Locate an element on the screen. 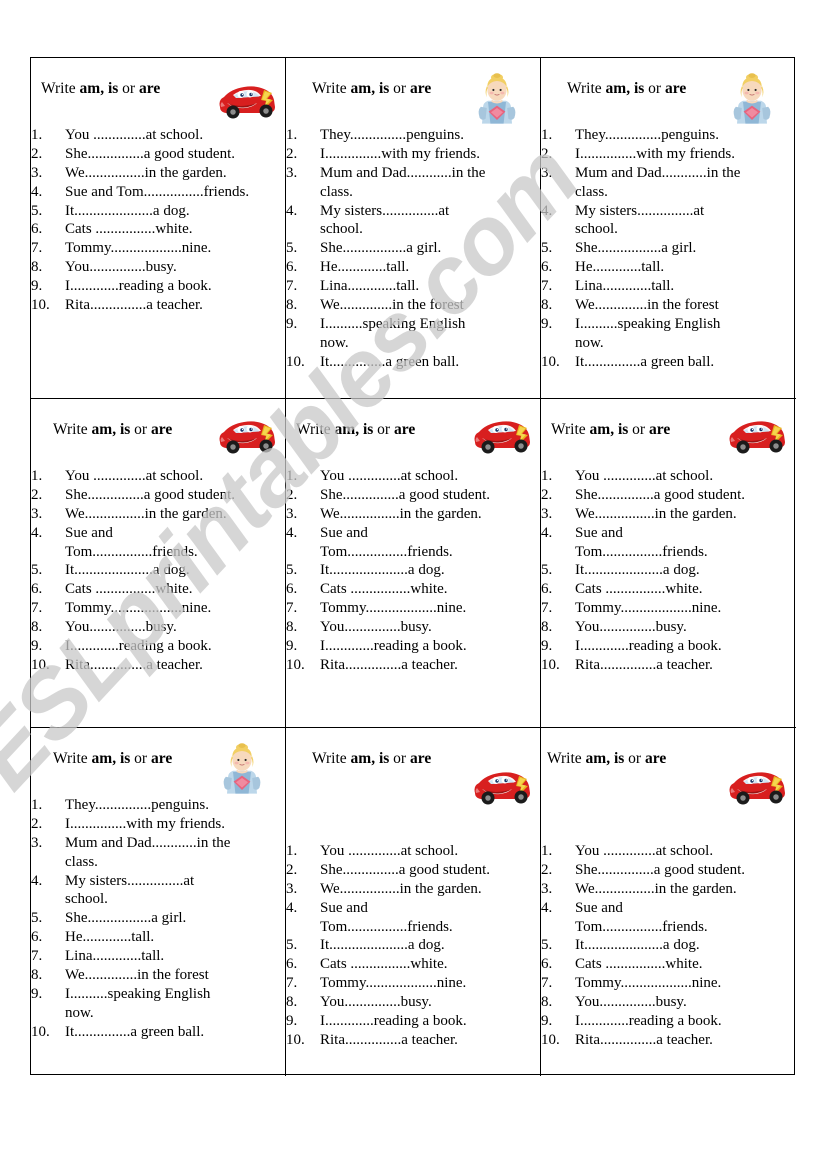 This screenshot has width=821, height=1169. heading-write: Write is located at coordinates (315, 429).